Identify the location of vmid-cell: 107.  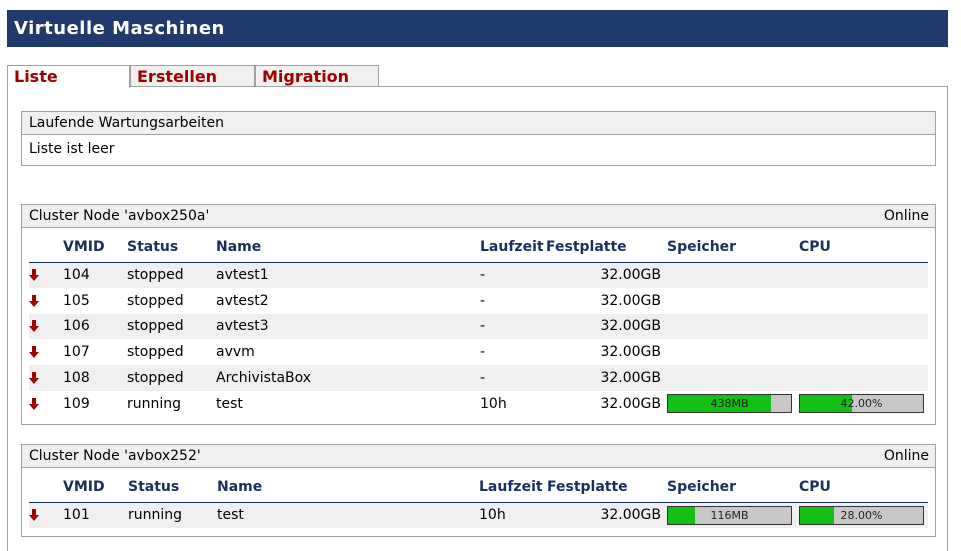
(76, 352).